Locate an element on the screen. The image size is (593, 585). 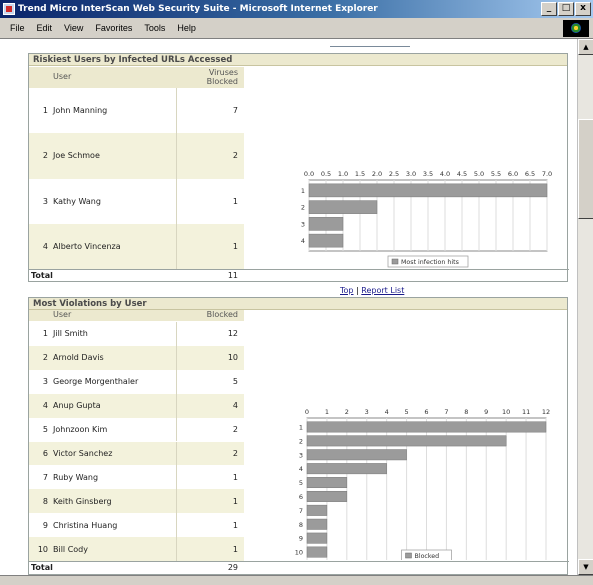
table-row: 10 Bill Cody 1 is located at coordinates (136, 549).